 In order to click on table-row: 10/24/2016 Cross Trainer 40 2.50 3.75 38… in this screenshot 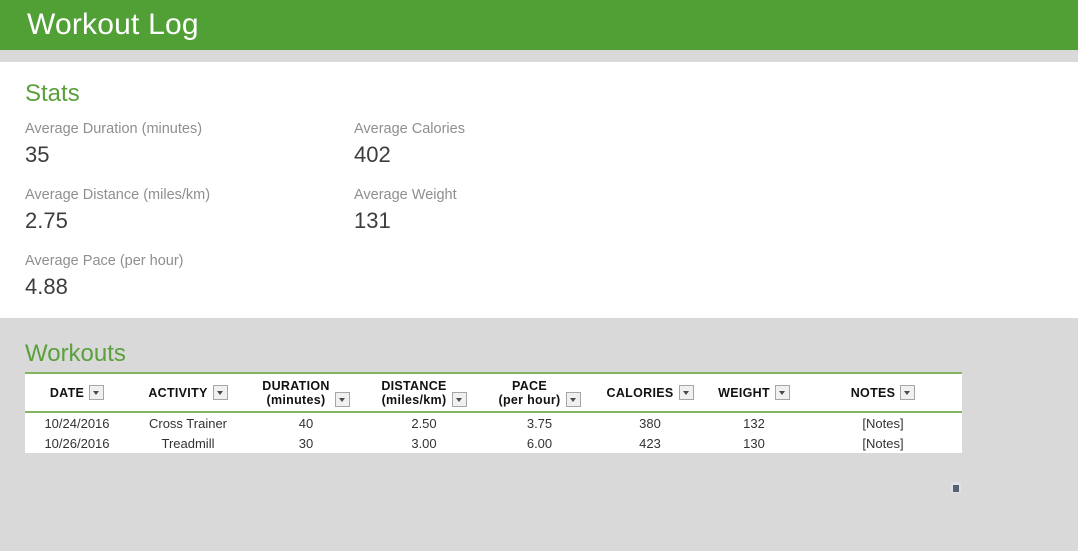, I will do `click(493, 422)`.